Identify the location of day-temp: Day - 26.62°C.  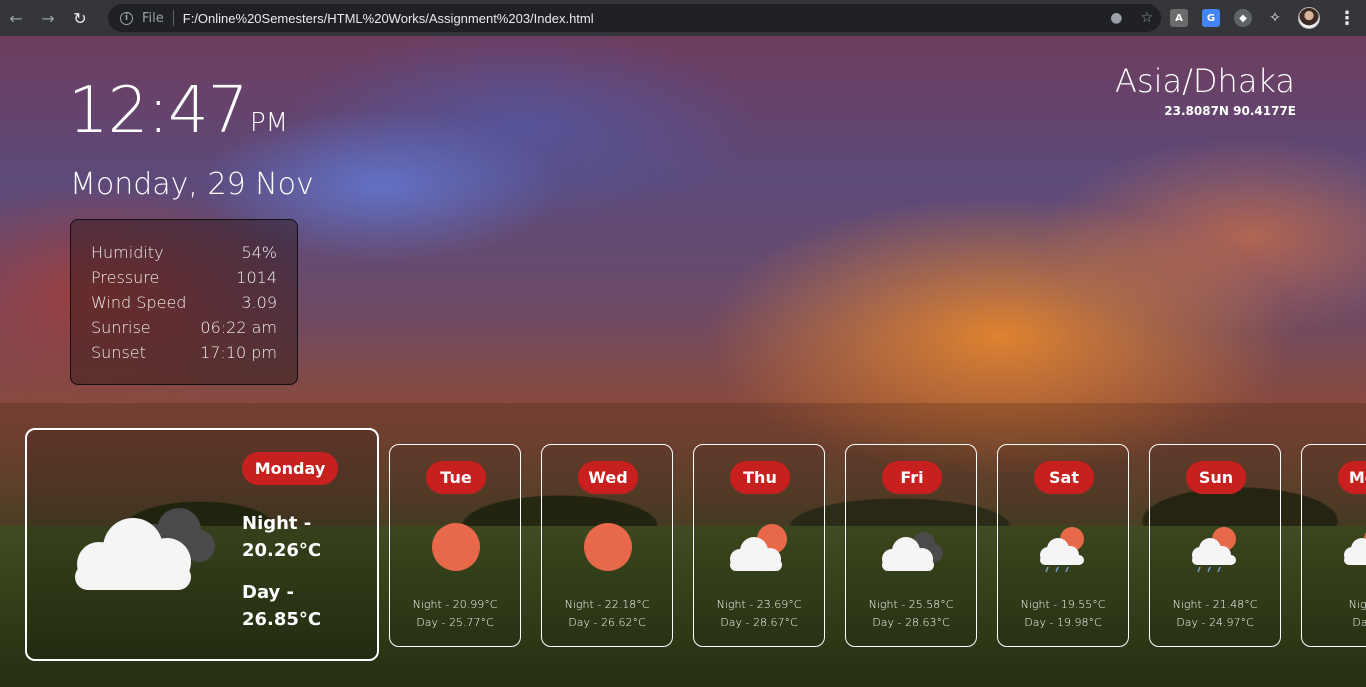
(607, 622).